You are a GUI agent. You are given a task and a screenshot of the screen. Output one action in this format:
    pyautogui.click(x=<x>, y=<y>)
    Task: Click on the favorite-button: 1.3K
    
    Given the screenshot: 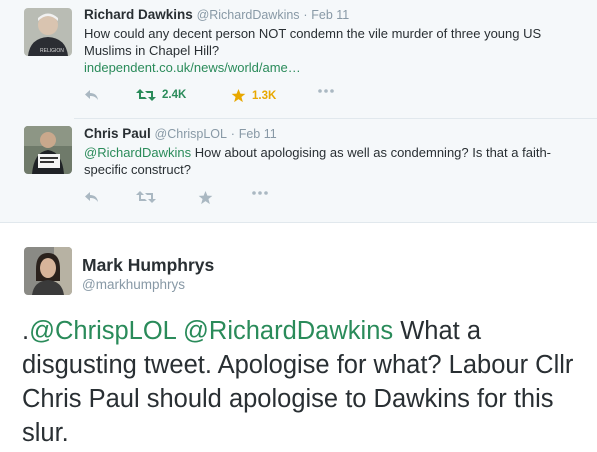 What is the action you would take?
    pyautogui.click(x=253, y=95)
    